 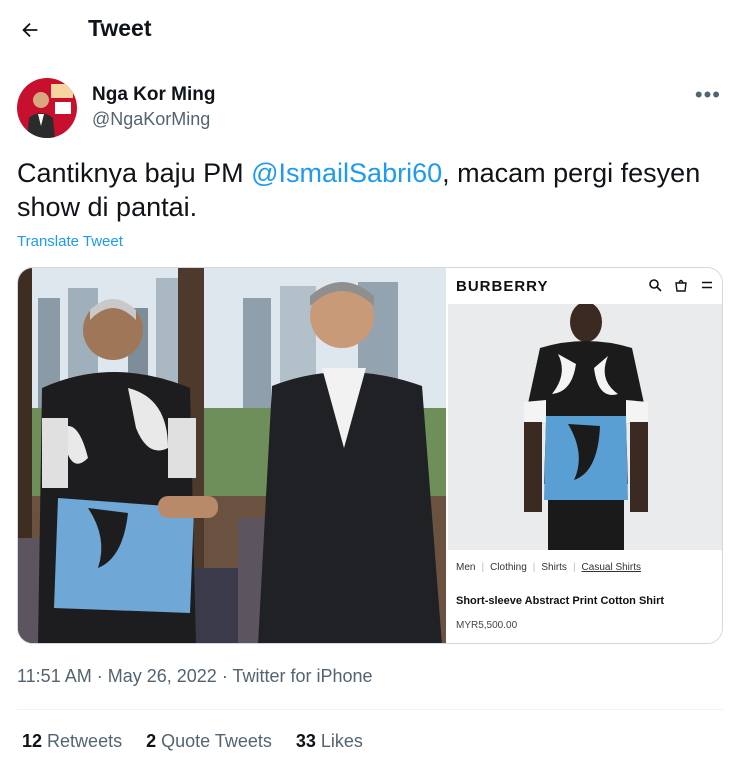 What do you see at coordinates (346, 173) in the screenshot?
I see `mention-link: @IsmailSabri60` at bounding box center [346, 173].